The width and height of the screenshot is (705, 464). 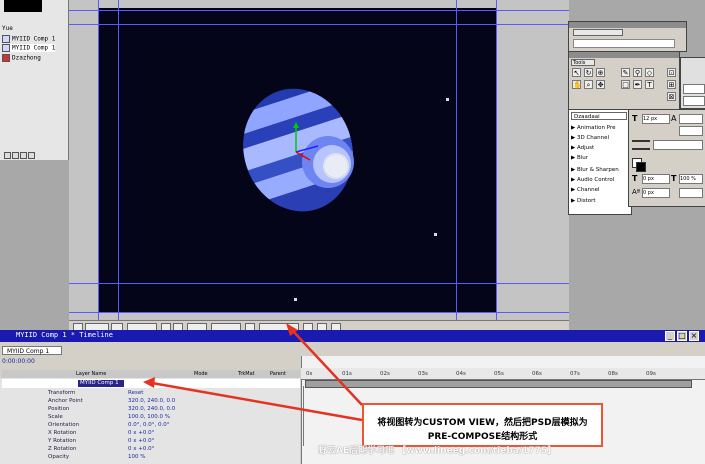 I want to click on annotation-line-1: 将视图转为CUSTOM VIEW，然后把PSD层模拟为, so click(x=482, y=423).